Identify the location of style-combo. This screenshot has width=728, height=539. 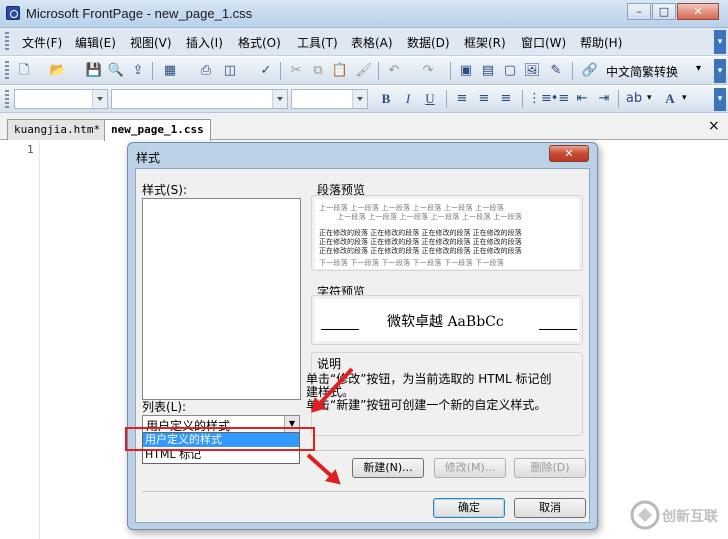
(61, 99).